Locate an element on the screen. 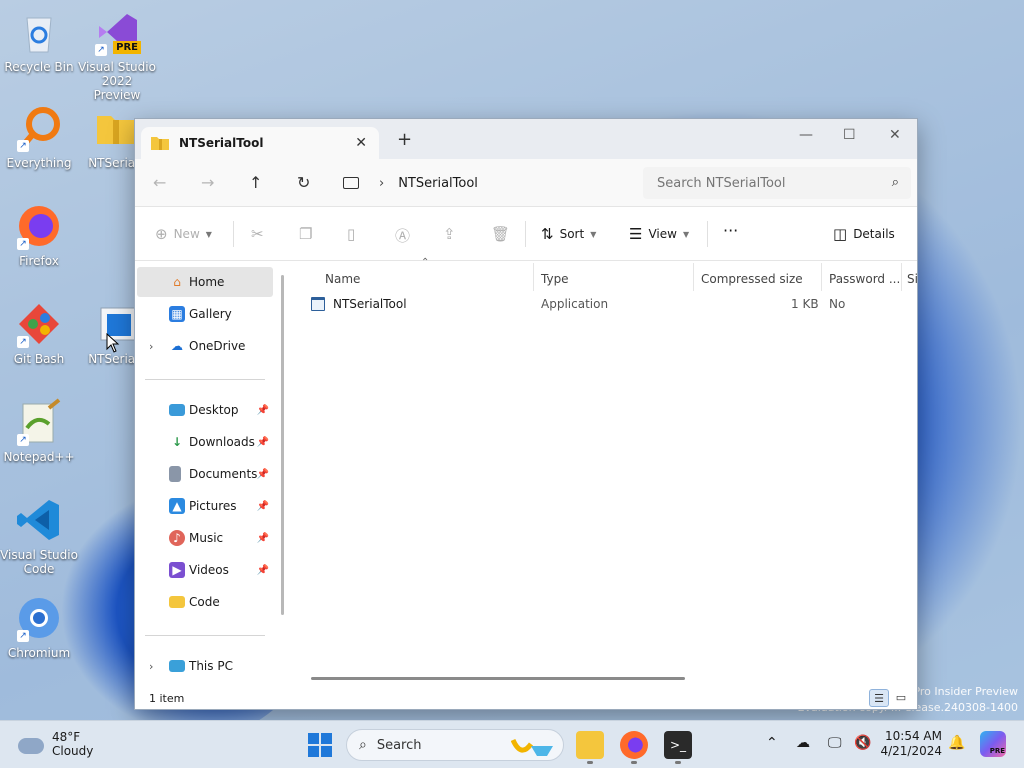  sort-button: ⇅ Sort ▼ is located at coordinates (568, 234).